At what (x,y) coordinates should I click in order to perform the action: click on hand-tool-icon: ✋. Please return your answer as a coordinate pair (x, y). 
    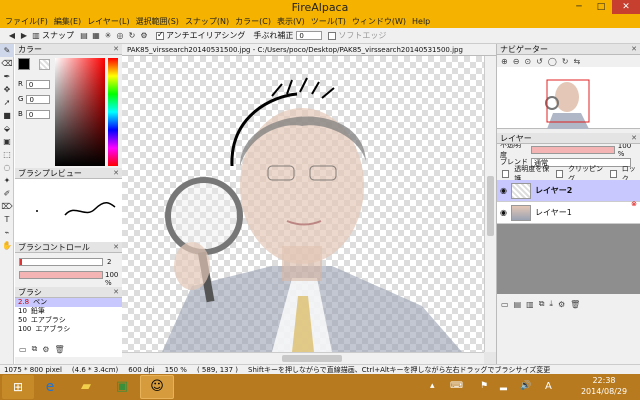
    Looking at the image, I should click on (7, 245).